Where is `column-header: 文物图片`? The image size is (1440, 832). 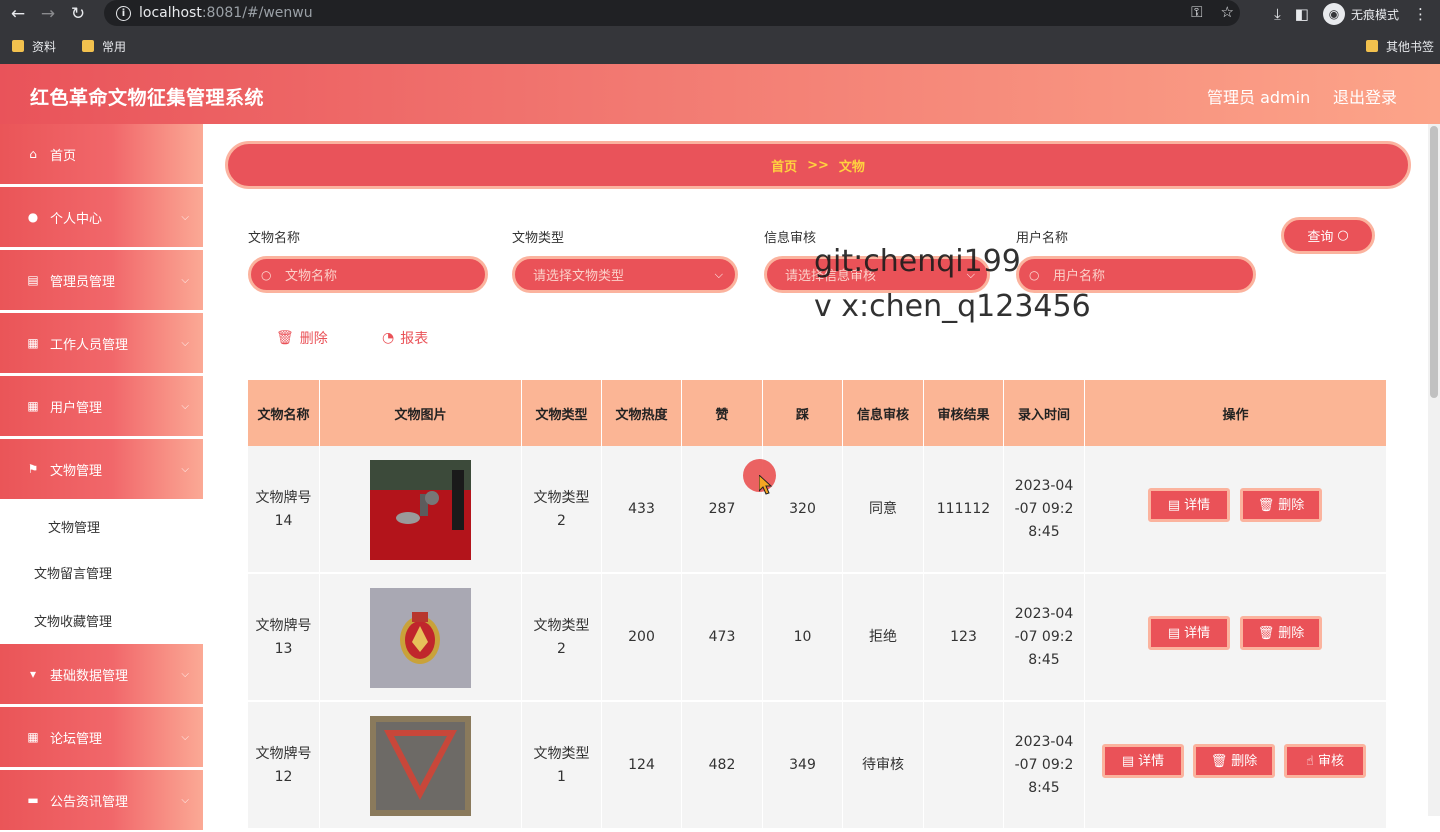 column-header: 文物图片 is located at coordinates (421, 413).